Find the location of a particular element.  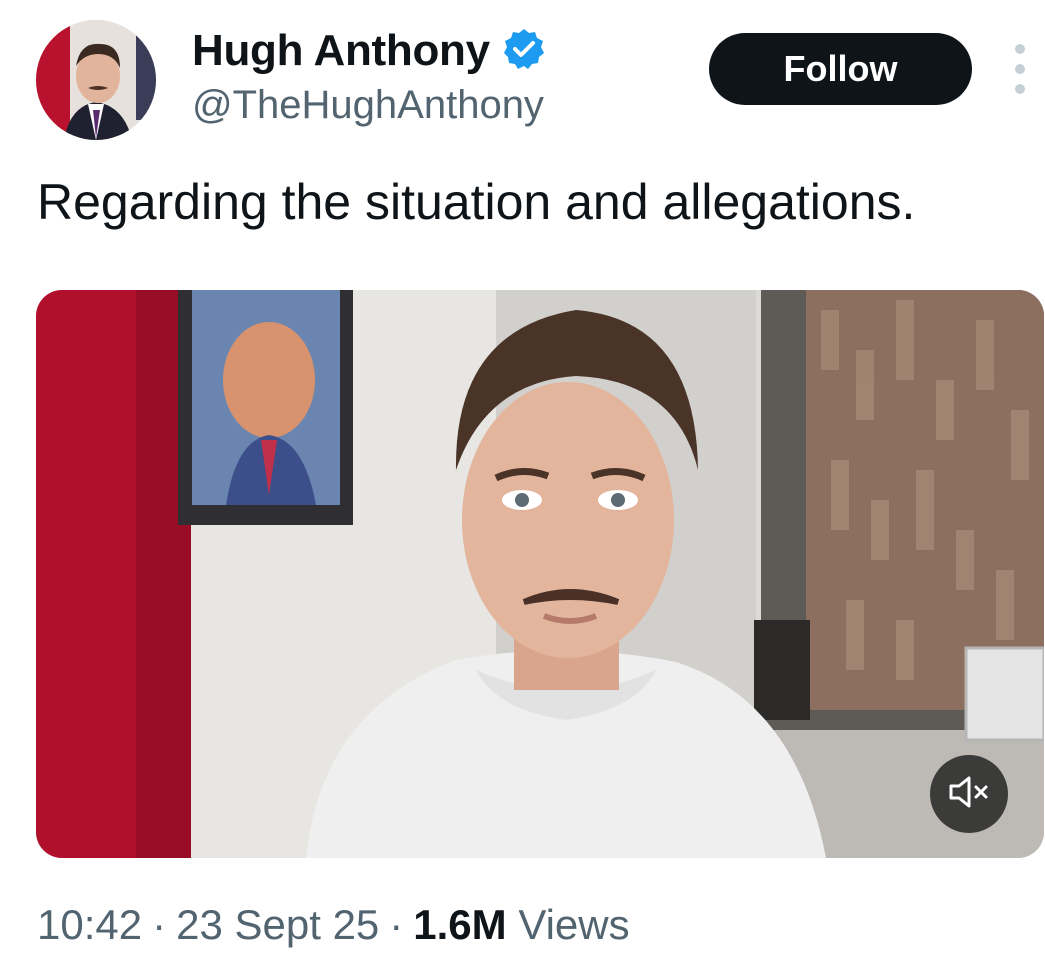

author-name-row: Hugh Anthony is located at coordinates (369, 51).